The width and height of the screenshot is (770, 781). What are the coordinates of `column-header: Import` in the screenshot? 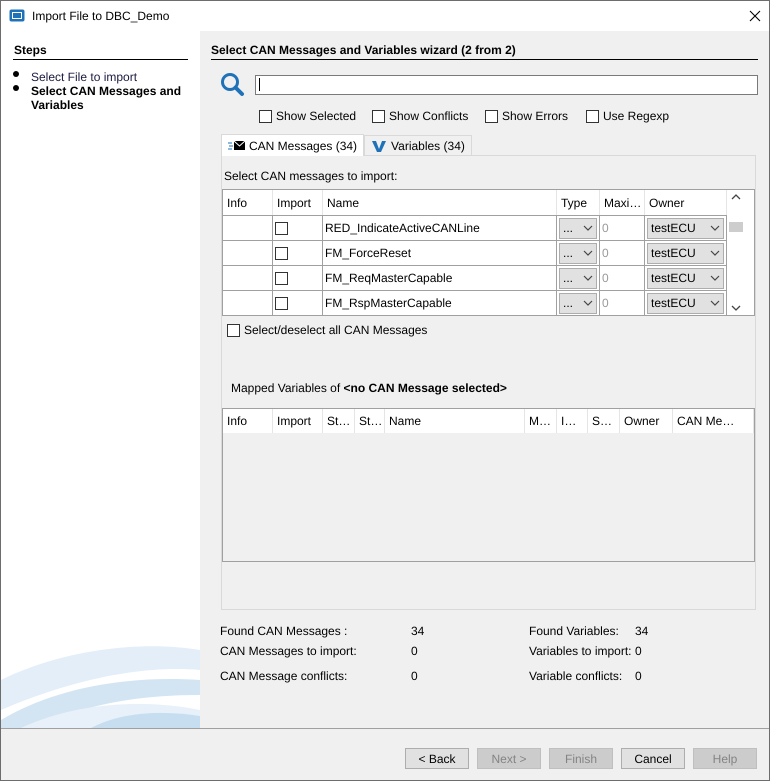 It's located at (298, 202).